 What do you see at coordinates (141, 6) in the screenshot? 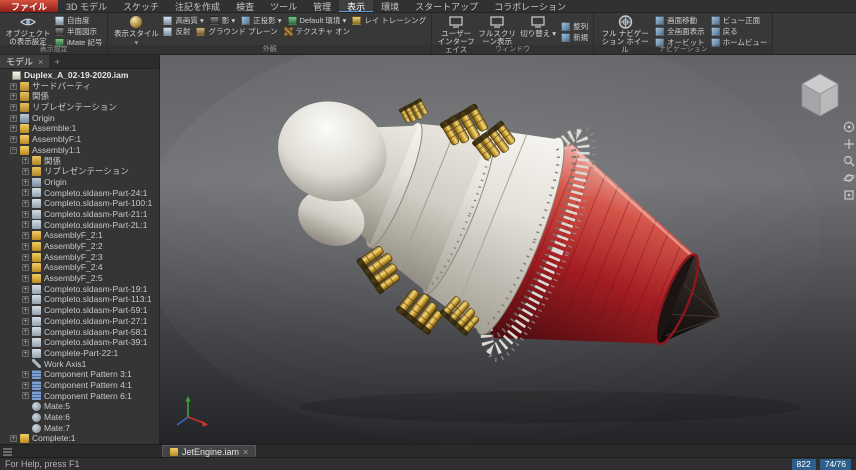
I see `ribbon-tab: スケッチ` at bounding box center [141, 6].